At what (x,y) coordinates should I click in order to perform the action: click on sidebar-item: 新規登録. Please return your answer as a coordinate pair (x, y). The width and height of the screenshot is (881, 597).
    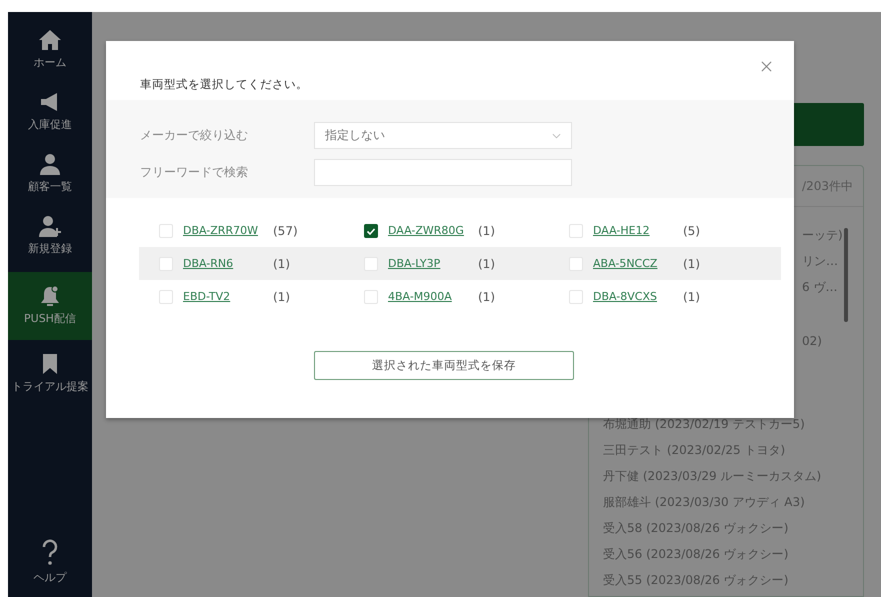
    Looking at the image, I should click on (50, 237).